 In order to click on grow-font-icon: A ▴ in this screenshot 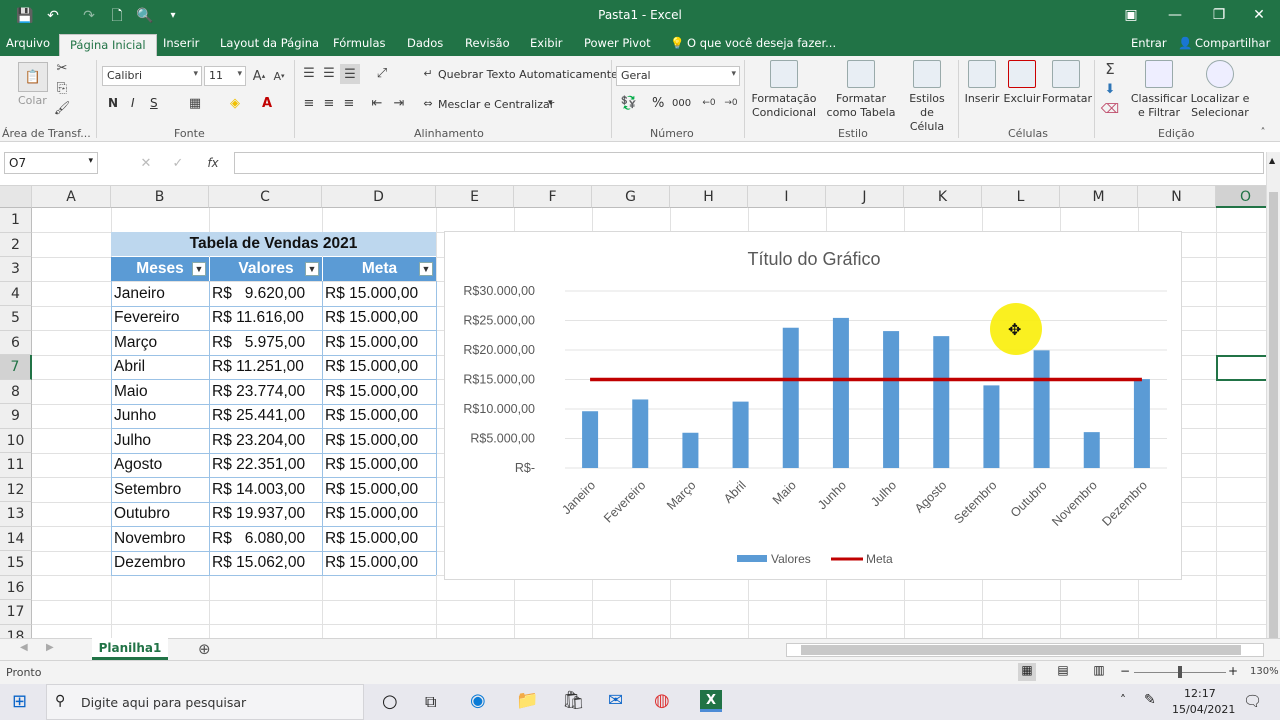, I will do `click(259, 76)`.